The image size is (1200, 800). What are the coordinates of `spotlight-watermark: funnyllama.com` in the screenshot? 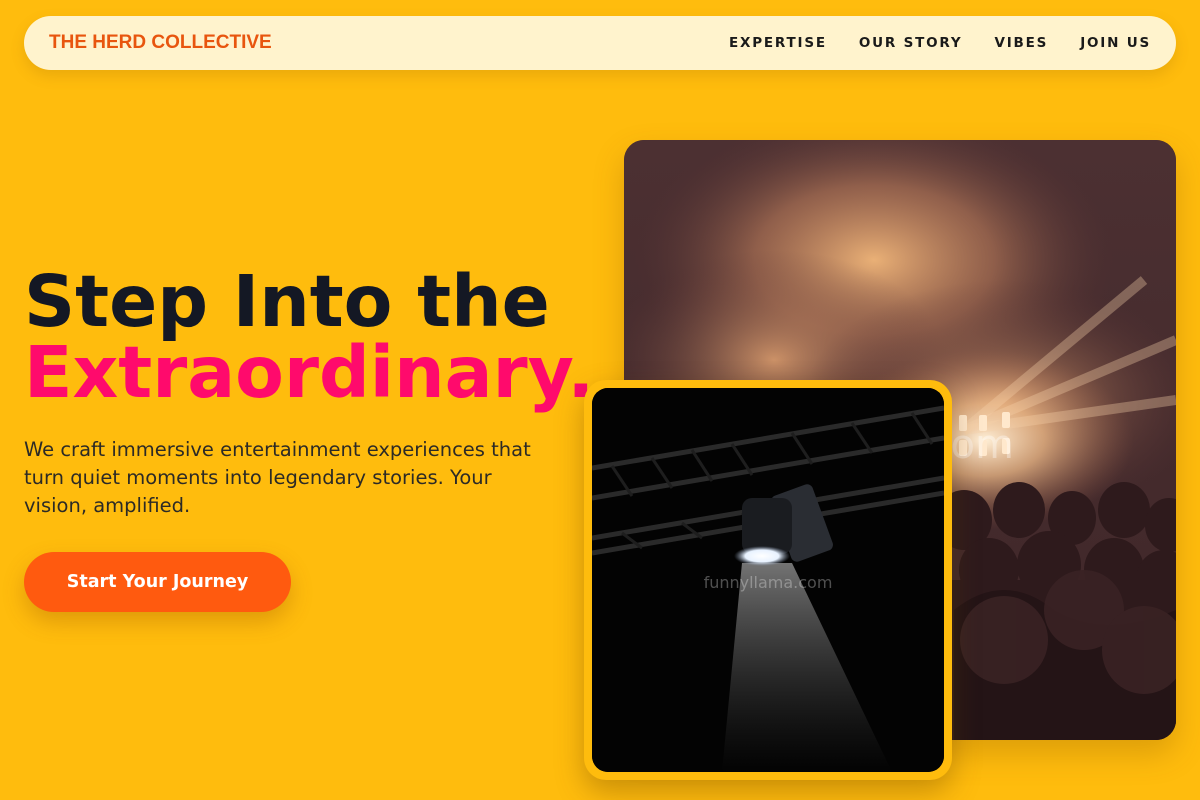 It's located at (768, 582).